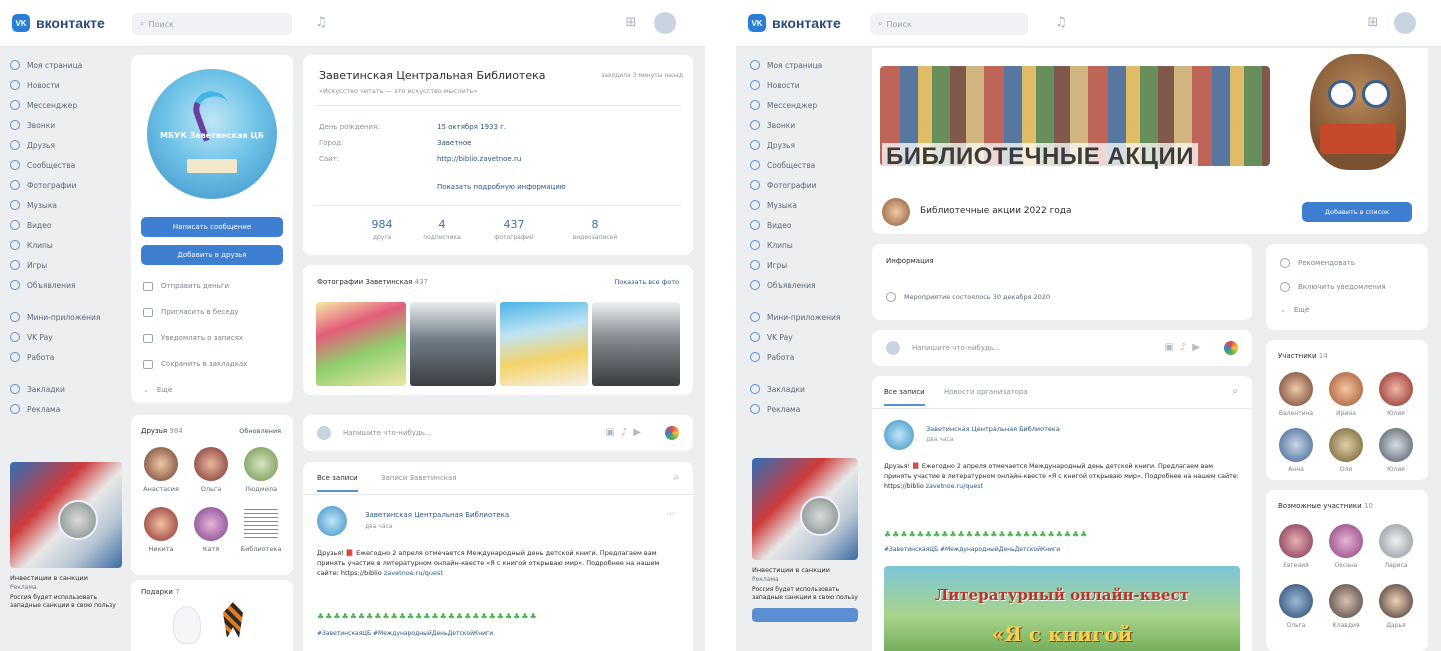 Image resolution: width=1441 pixels, height=651 pixels. What do you see at coordinates (212, 227) in the screenshot?
I see `write-message-button: Написать сообщение` at bounding box center [212, 227].